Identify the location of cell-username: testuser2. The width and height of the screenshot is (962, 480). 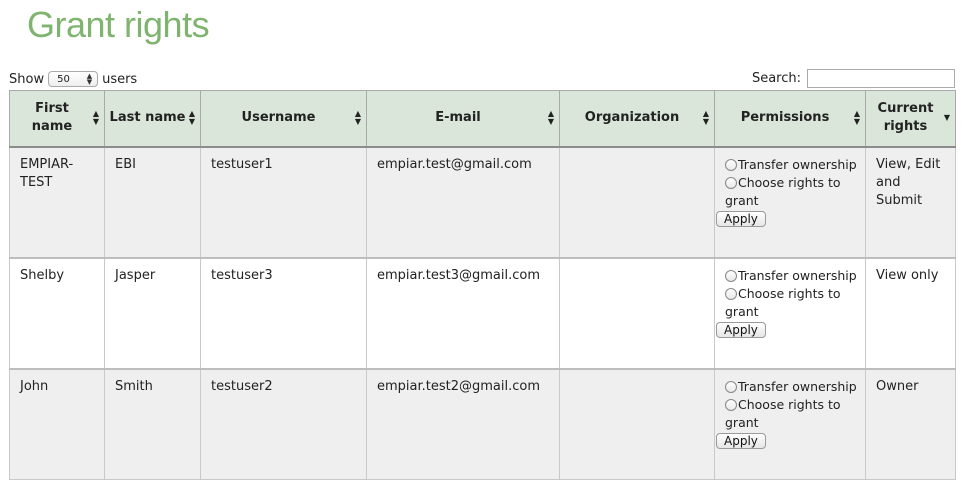
(283, 423).